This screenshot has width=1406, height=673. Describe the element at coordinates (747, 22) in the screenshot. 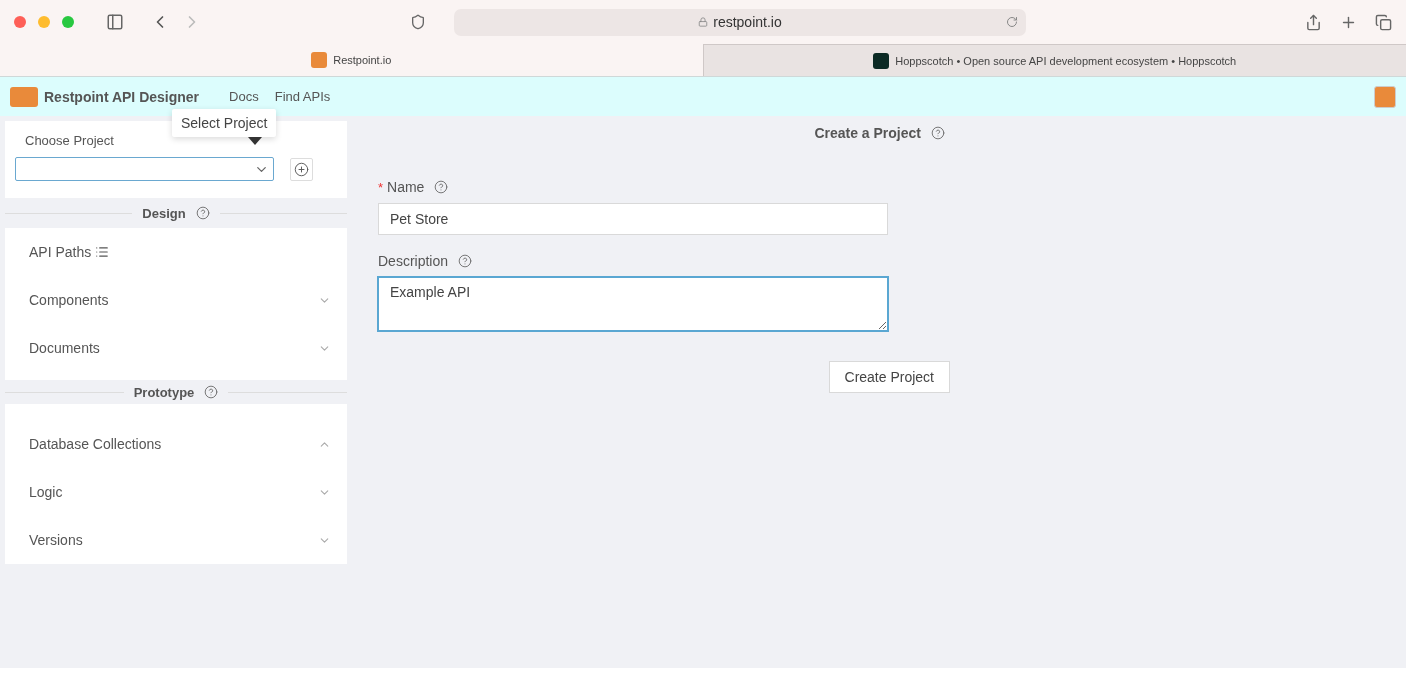

I see `url-text: restpoint.io` at that location.